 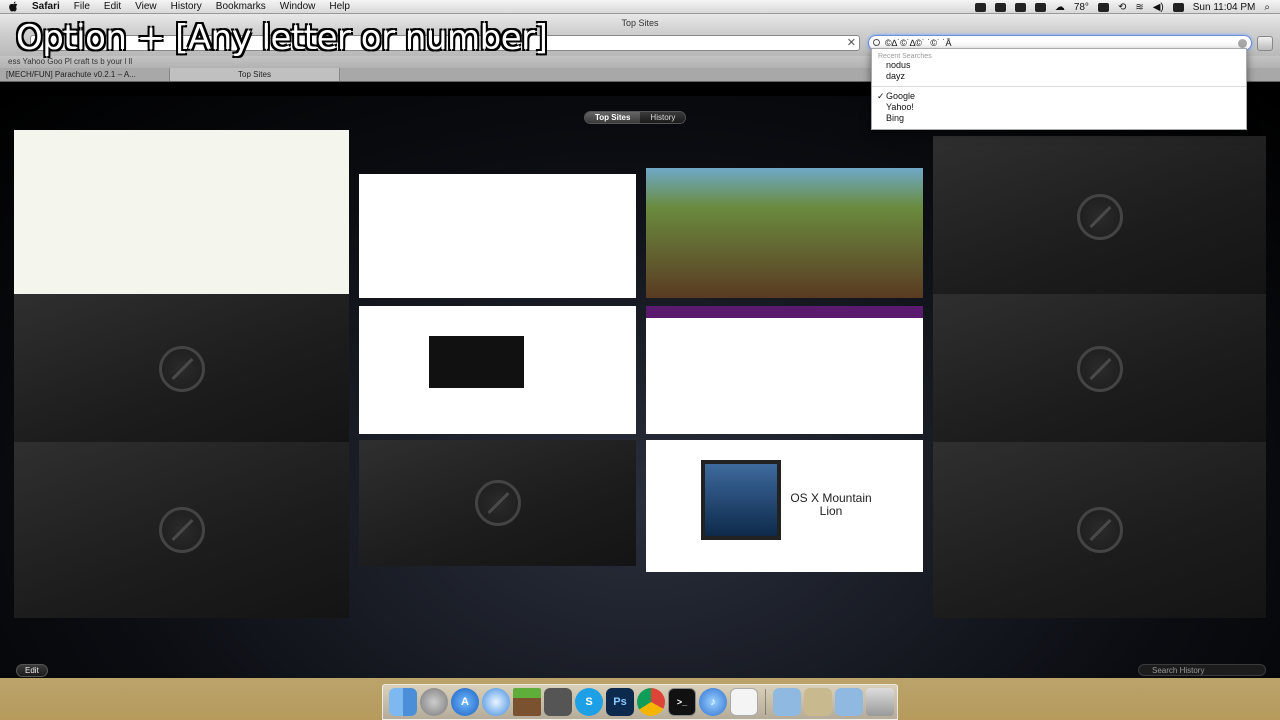 I want to click on tab-top-sites: Top Sites, so click(x=255, y=74).